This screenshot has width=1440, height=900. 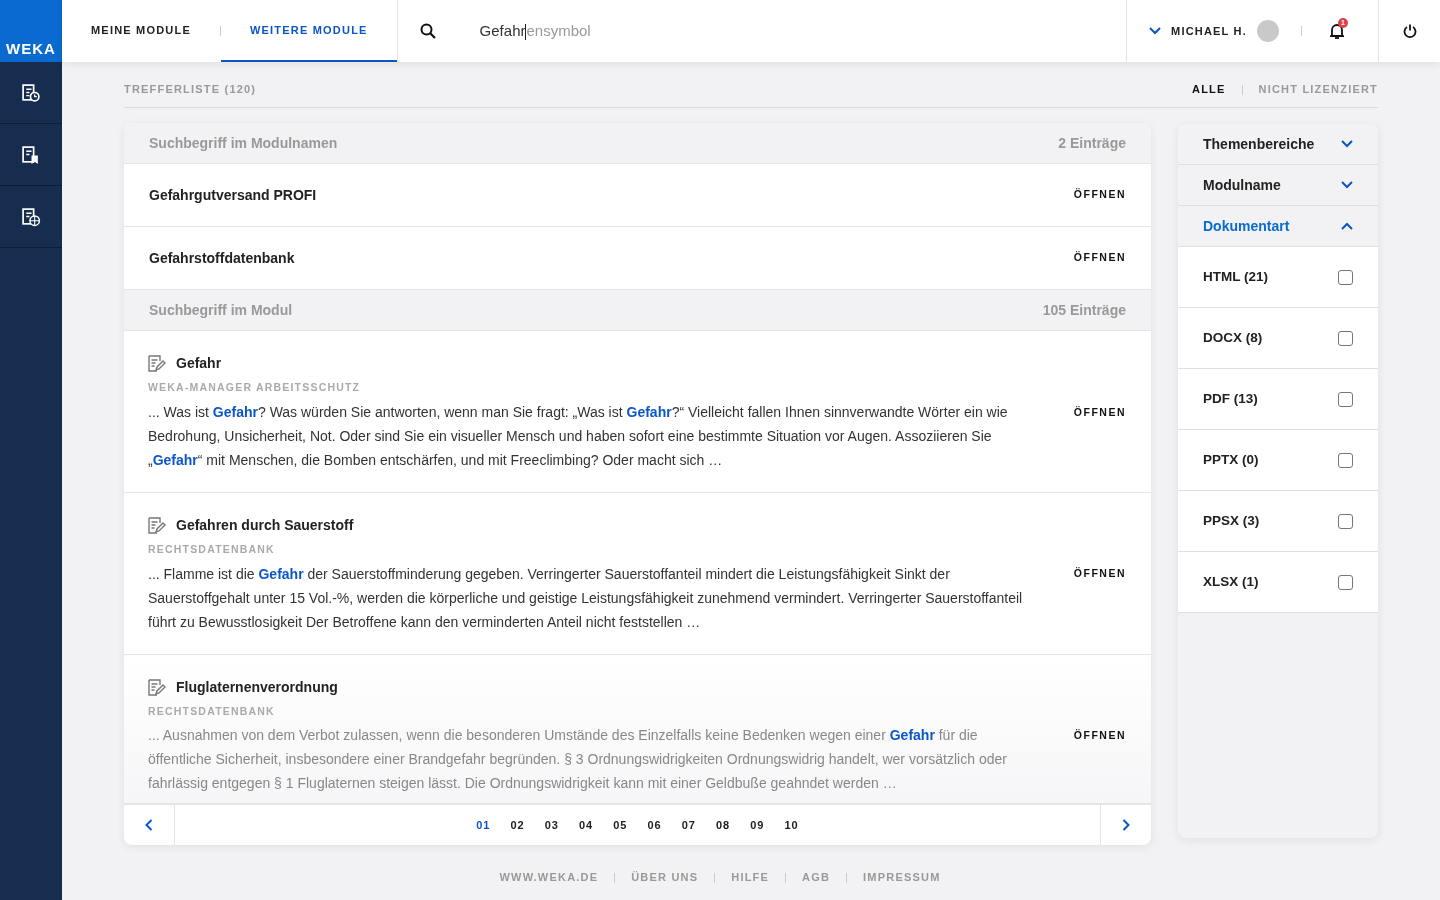 I want to click on group-title: Suchbegriff im Modul, so click(x=221, y=310).